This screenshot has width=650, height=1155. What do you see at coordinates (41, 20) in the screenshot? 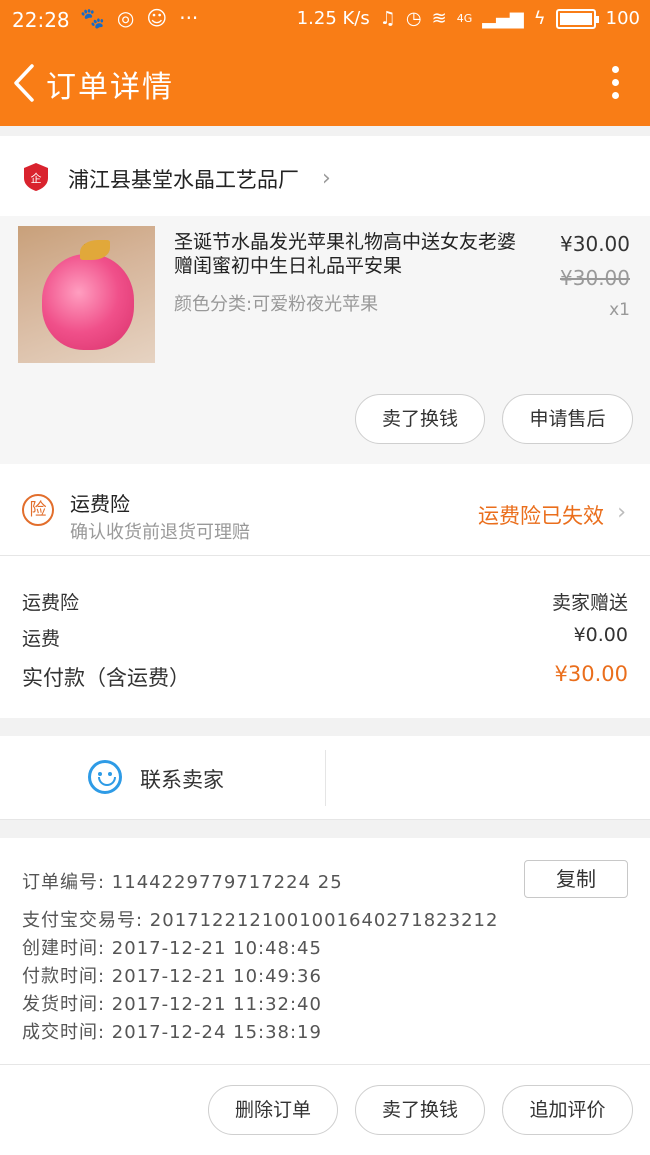
I see `status-time: 22:28` at bounding box center [41, 20].